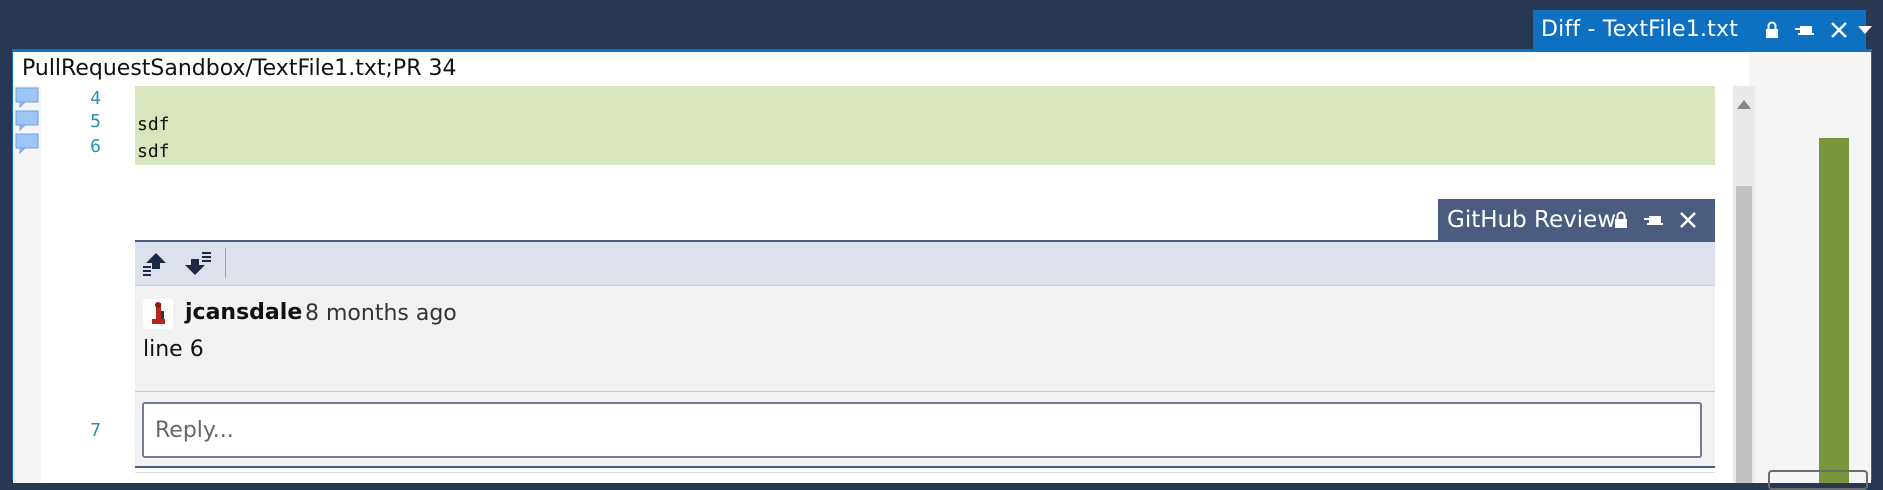 This screenshot has width=1883, height=490. What do you see at coordinates (1744, 103) in the screenshot?
I see `scroll-up-icon` at bounding box center [1744, 103].